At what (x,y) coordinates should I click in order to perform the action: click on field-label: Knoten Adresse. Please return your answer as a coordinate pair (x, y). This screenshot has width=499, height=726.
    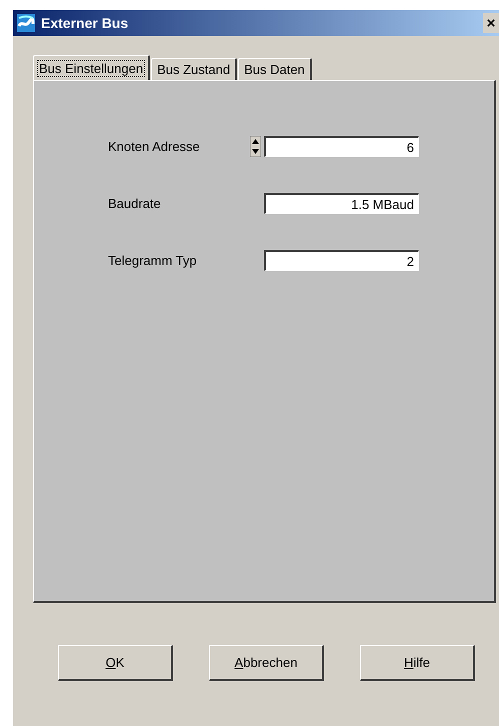
    Looking at the image, I should click on (154, 146).